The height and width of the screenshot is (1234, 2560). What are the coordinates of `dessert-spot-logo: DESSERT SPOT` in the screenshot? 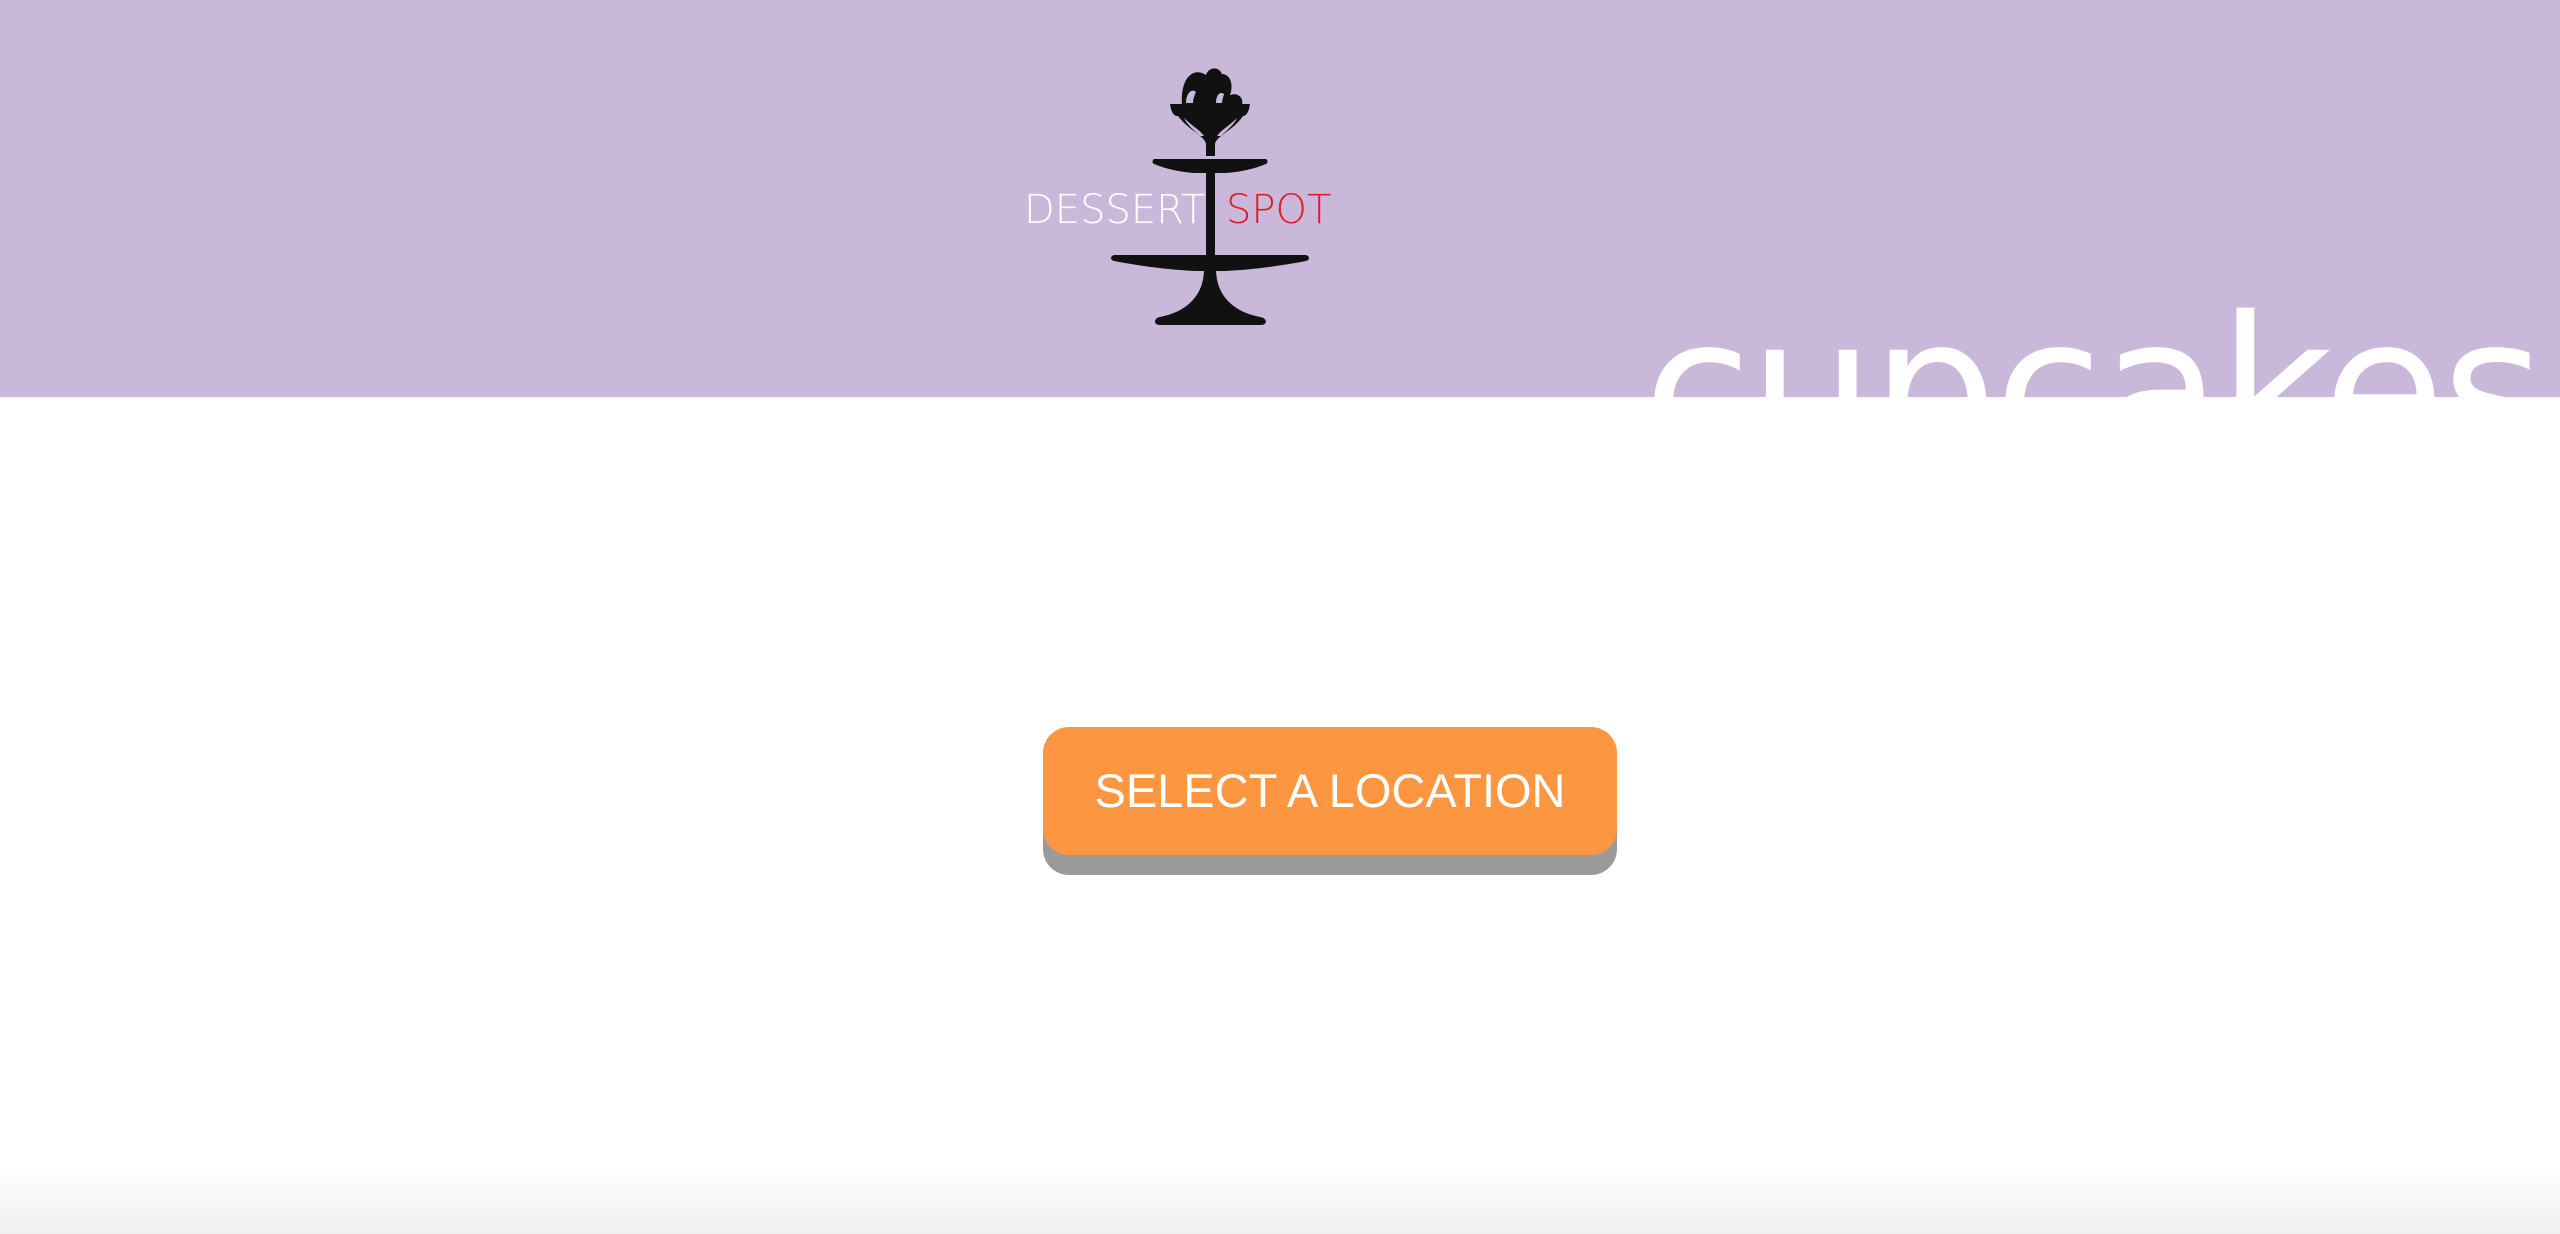 It's located at (1190, 197).